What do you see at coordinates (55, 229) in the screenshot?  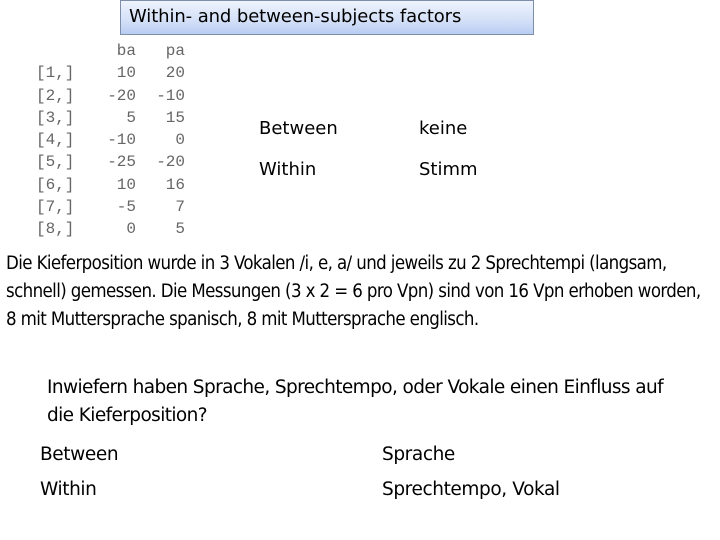 I see `row-index: [8,]` at bounding box center [55, 229].